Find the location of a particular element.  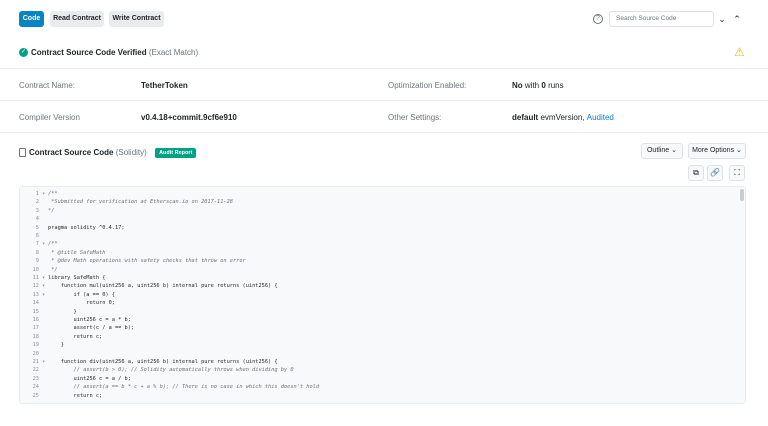

line-number: 19 is located at coordinates (35, 345).